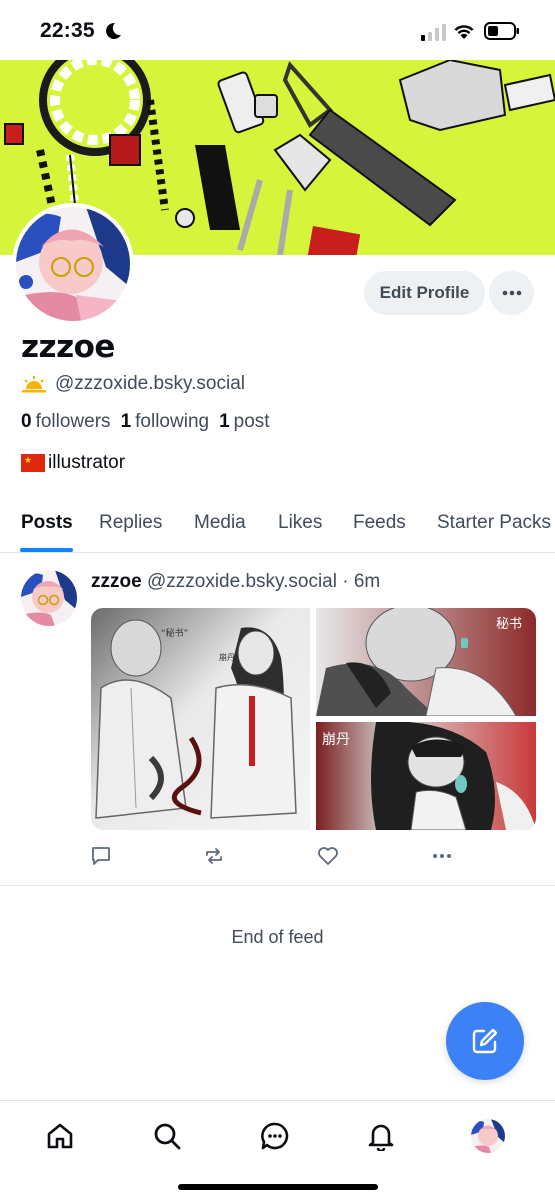  Describe the element at coordinates (46, 550) in the screenshot. I see `active-tab-indicator` at that location.